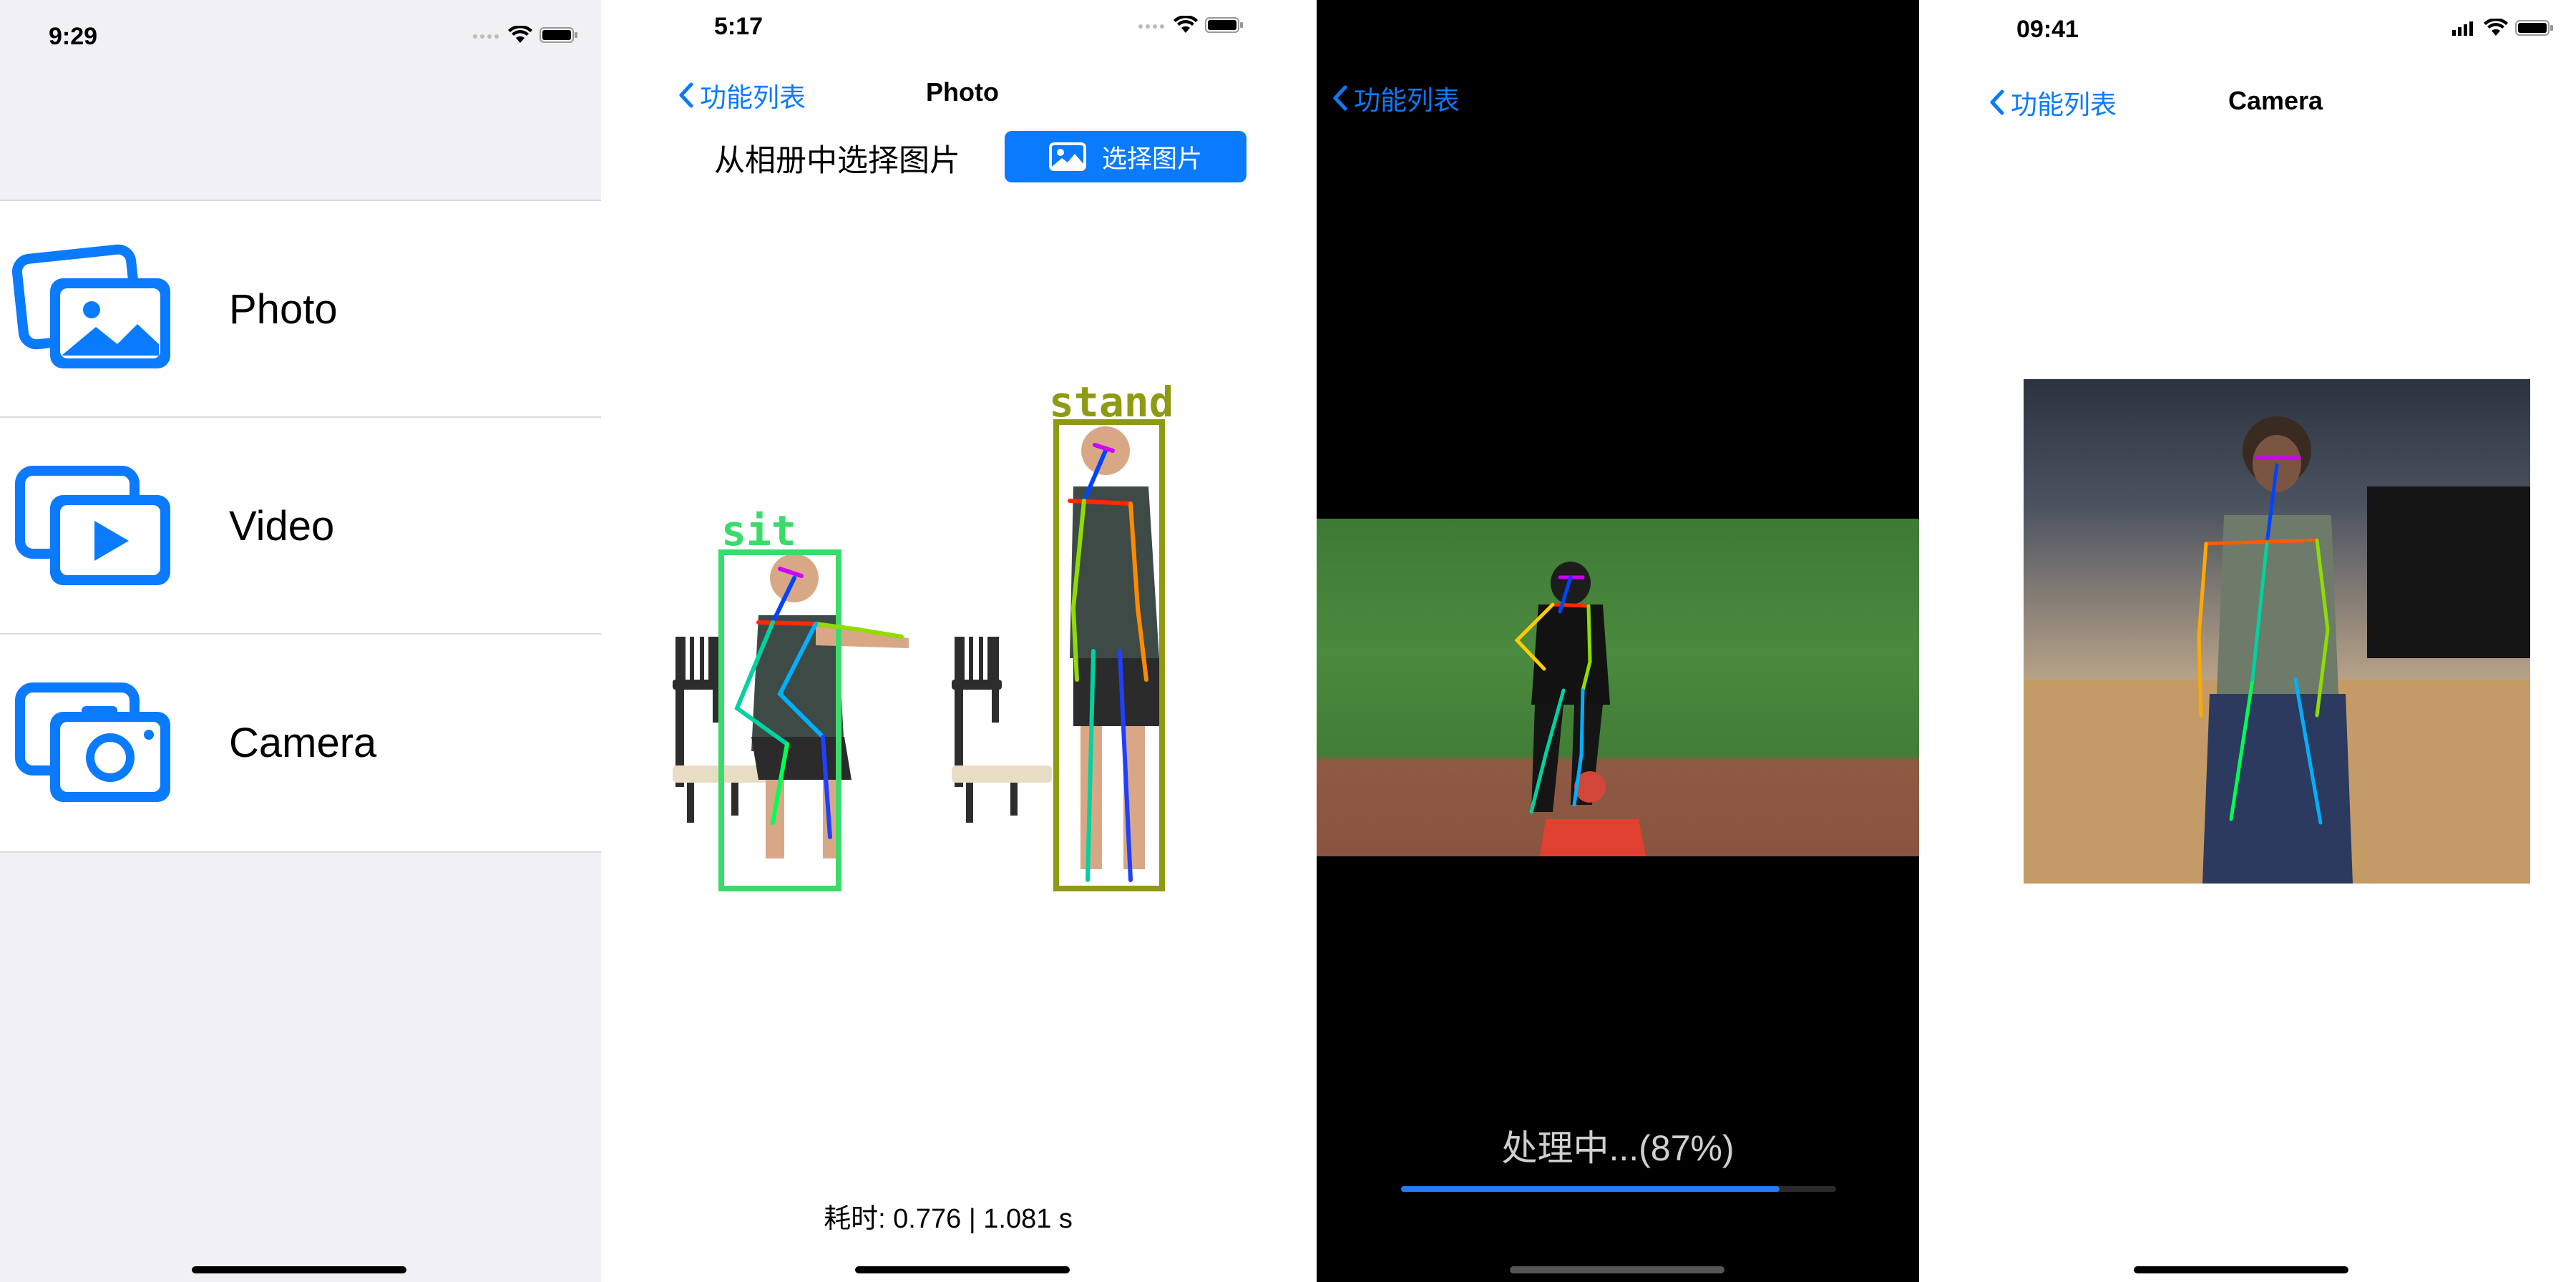 The image size is (2576, 1282). I want to click on camera-icon, so click(92, 742).